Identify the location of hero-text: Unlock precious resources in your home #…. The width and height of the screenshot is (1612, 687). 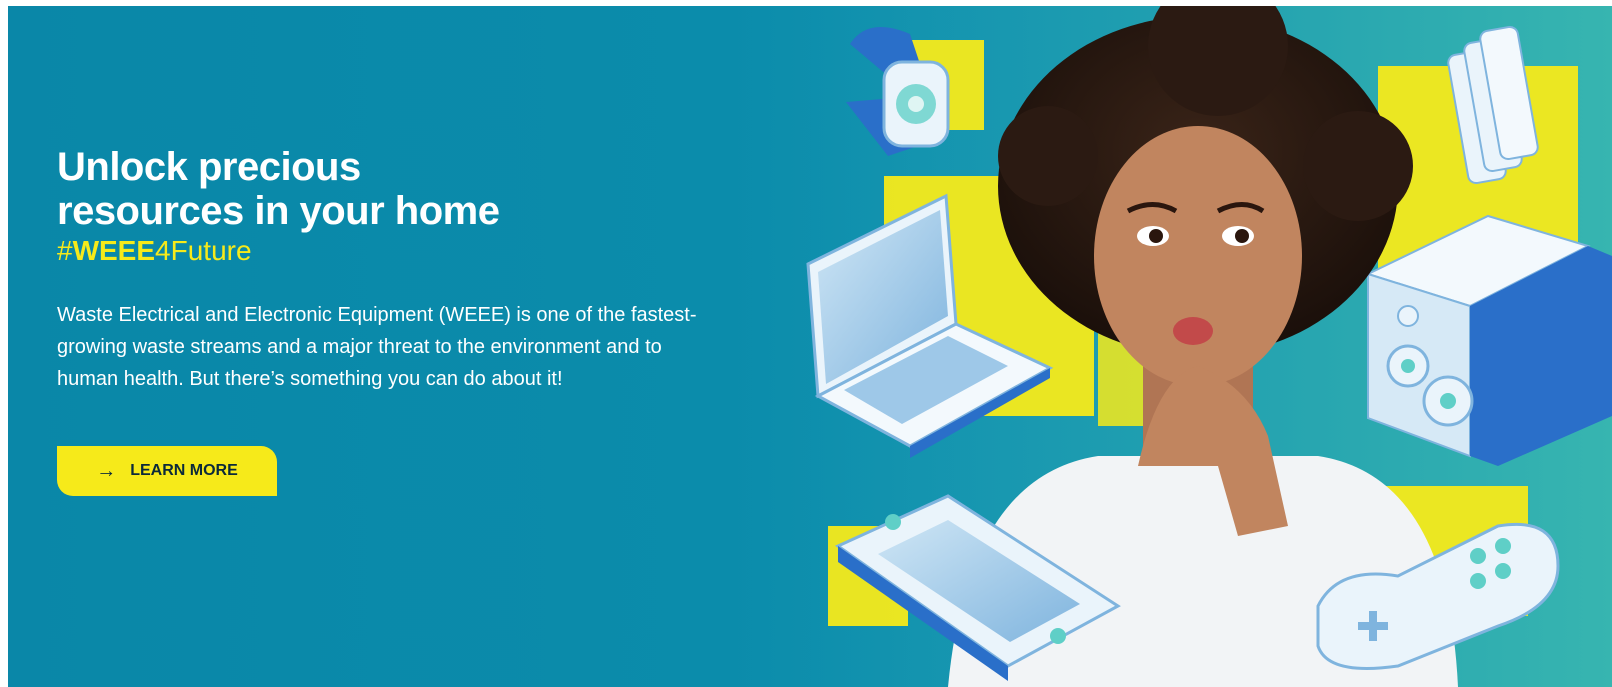
(387, 270).